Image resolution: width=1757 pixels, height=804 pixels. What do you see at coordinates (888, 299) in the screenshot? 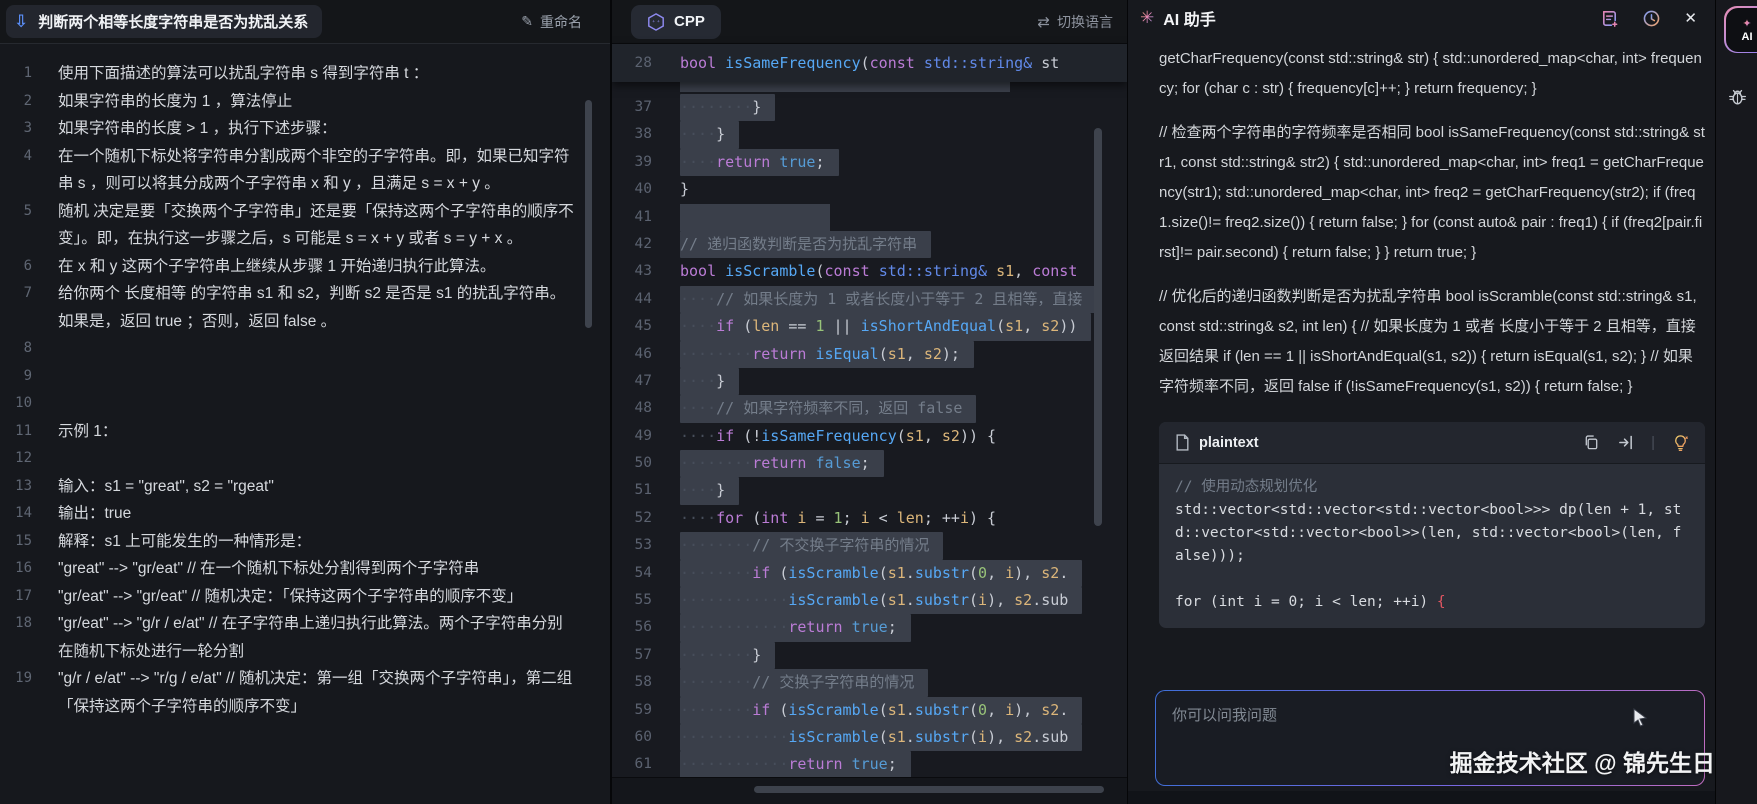
I see `code-line-content: ····// 如果长度为 1 或者长度小于等于 2 且相等，直接` at bounding box center [888, 299].